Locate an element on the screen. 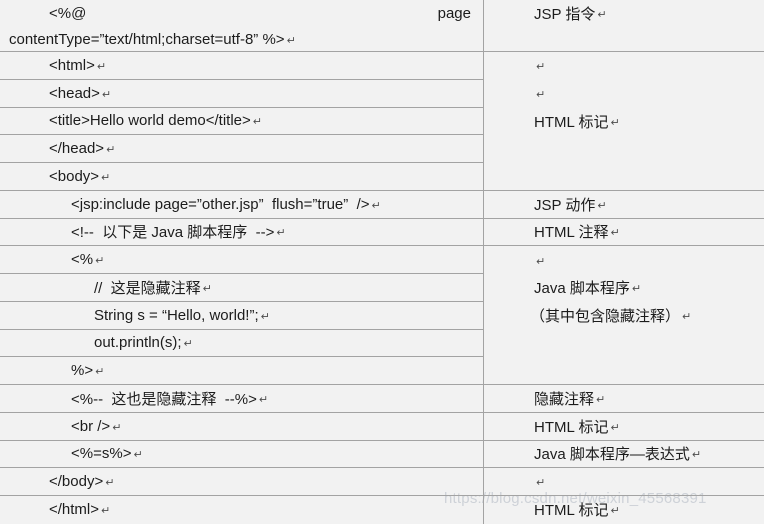  code-line-html-comment: <!-- 以下是 Java 脚本程序 --> ↵ is located at coordinates (241, 233).